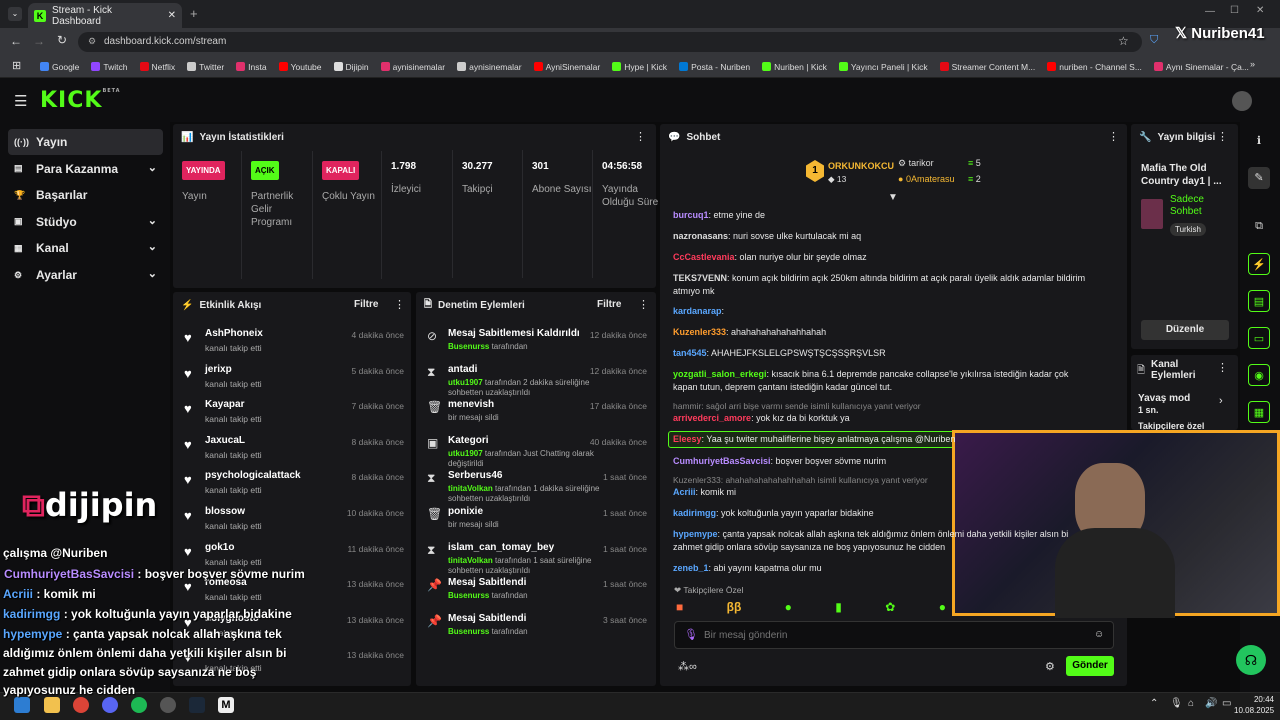 The height and width of the screenshot is (720, 1280). I want to click on leader-2-name: ⚙ tarikor, so click(916, 163).